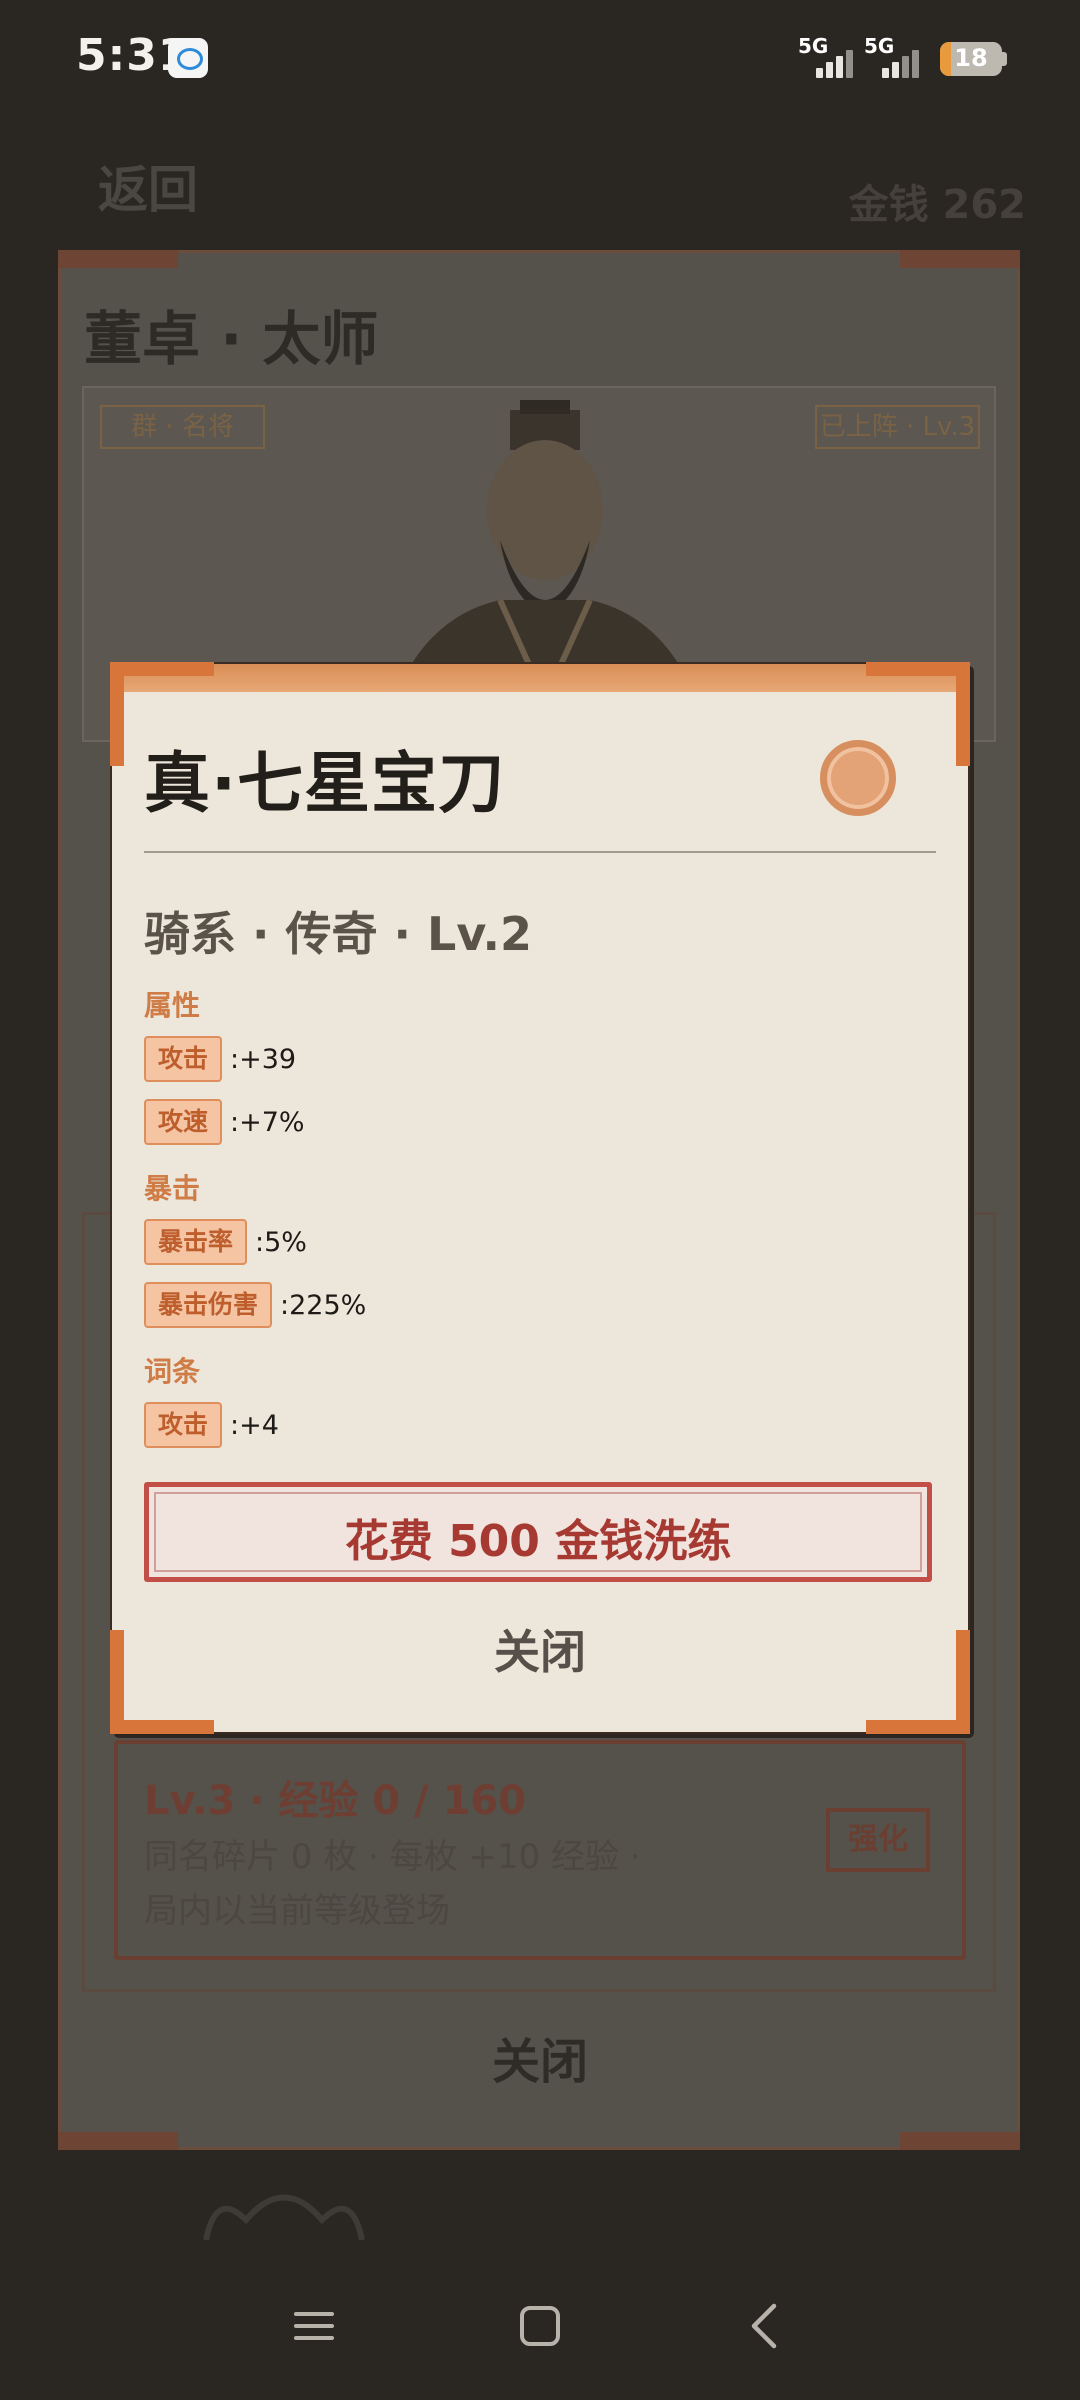  I want to click on stat-value: :+7%, so click(267, 1122).